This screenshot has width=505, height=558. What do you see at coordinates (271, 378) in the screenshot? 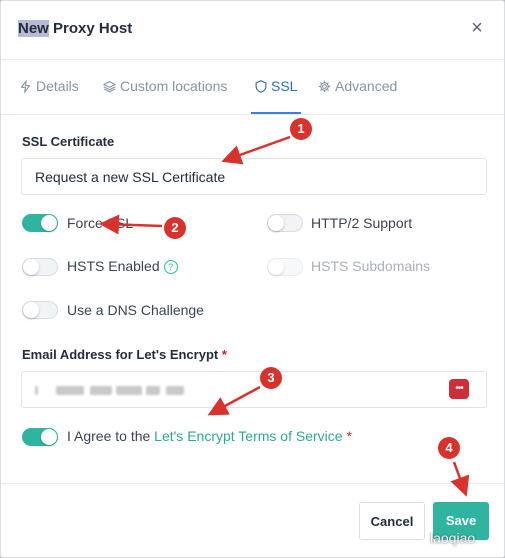
I see `annotation-number-3: 3` at bounding box center [271, 378].